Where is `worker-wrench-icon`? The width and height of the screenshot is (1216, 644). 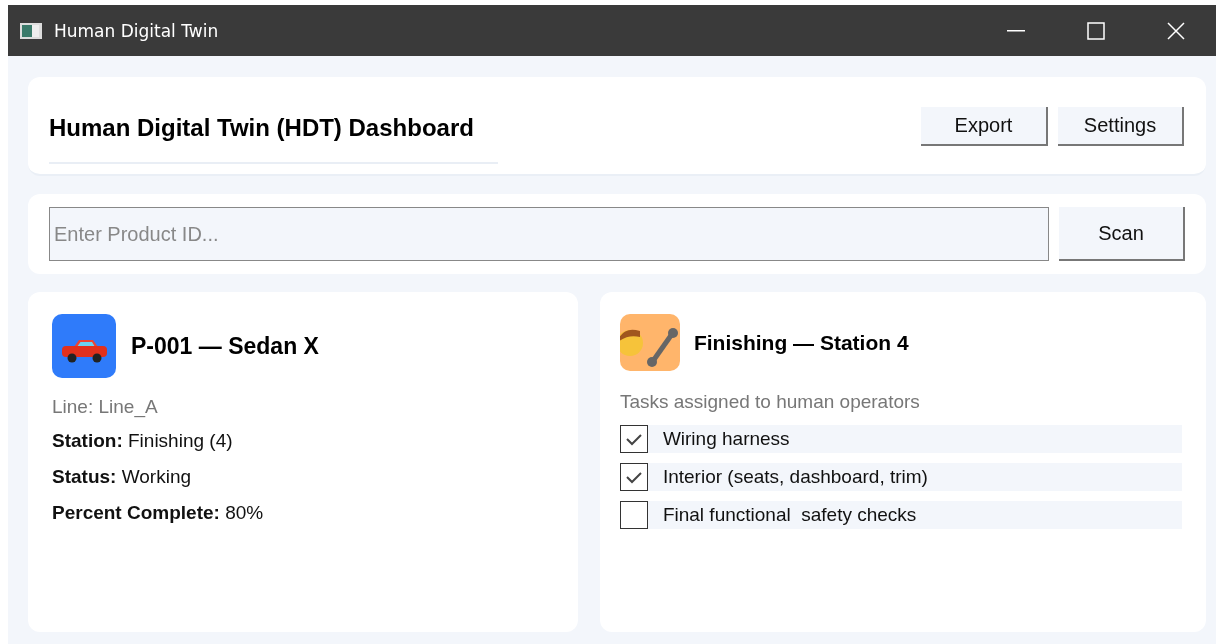
worker-wrench-icon is located at coordinates (649, 342).